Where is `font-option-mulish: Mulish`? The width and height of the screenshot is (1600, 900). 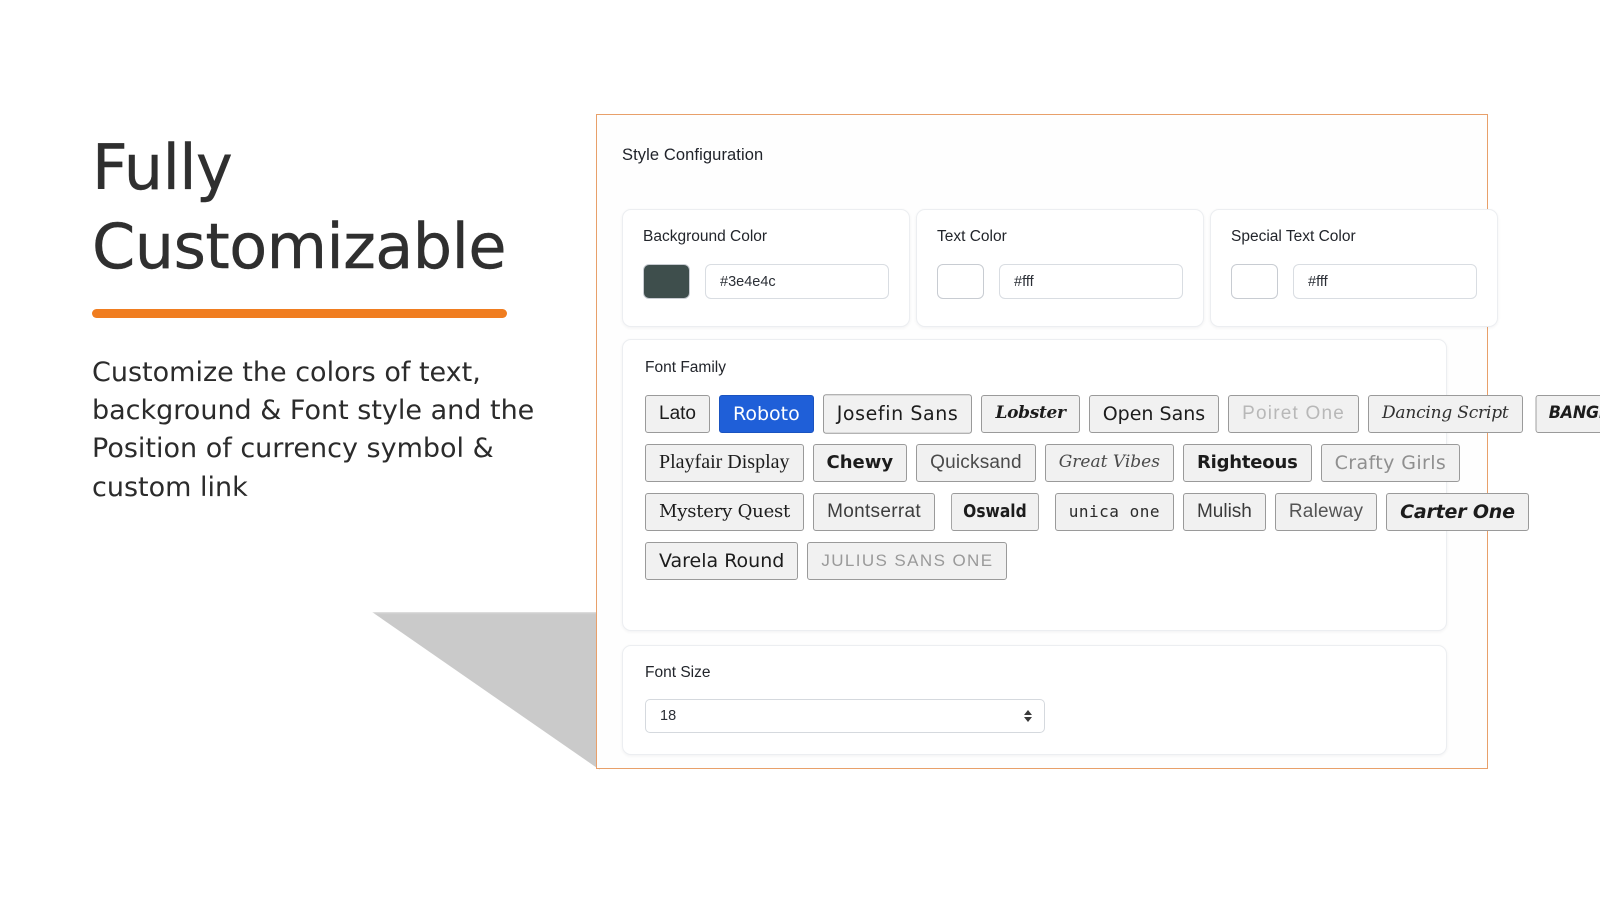
font-option-mulish: Mulish is located at coordinates (1224, 512).